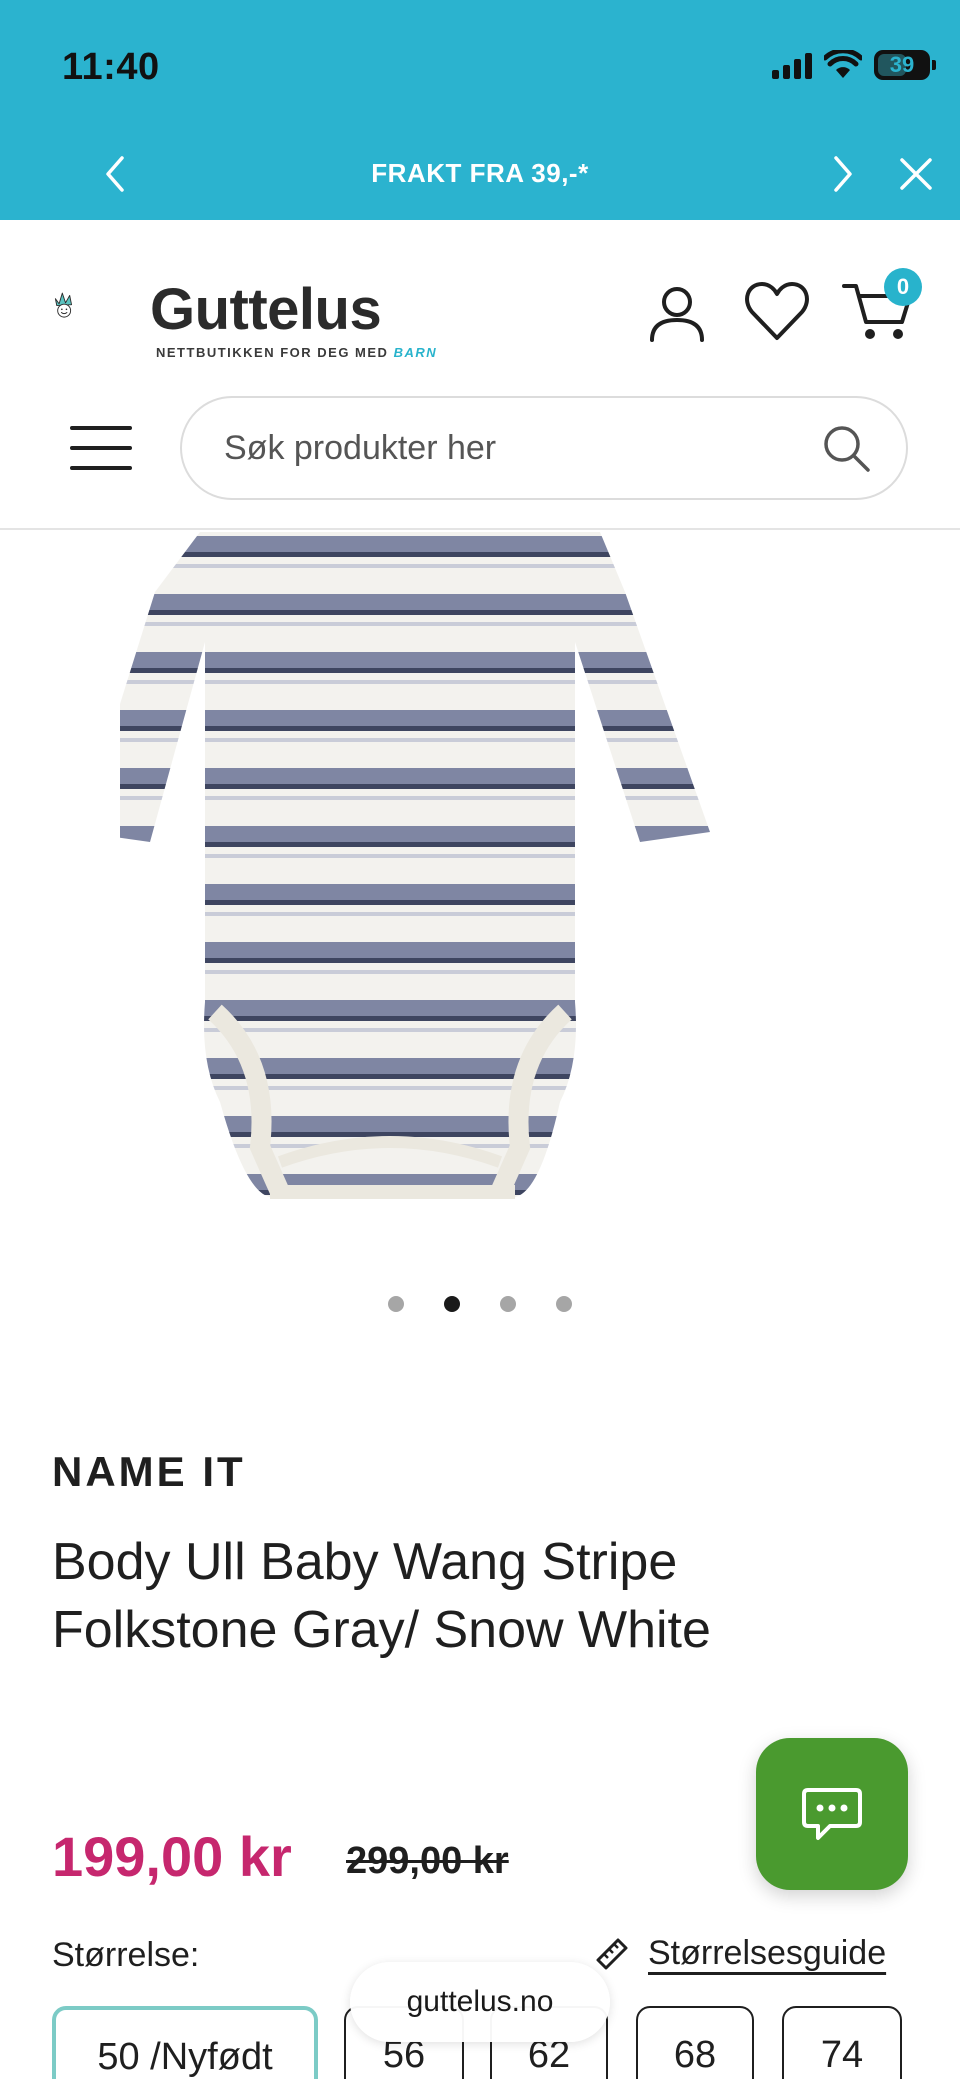 The height and width of the screenshot is (2079, 960). Describe the element at coordinates (842, 174) in the screenshot. I see `chevron-right-icon` at that location.